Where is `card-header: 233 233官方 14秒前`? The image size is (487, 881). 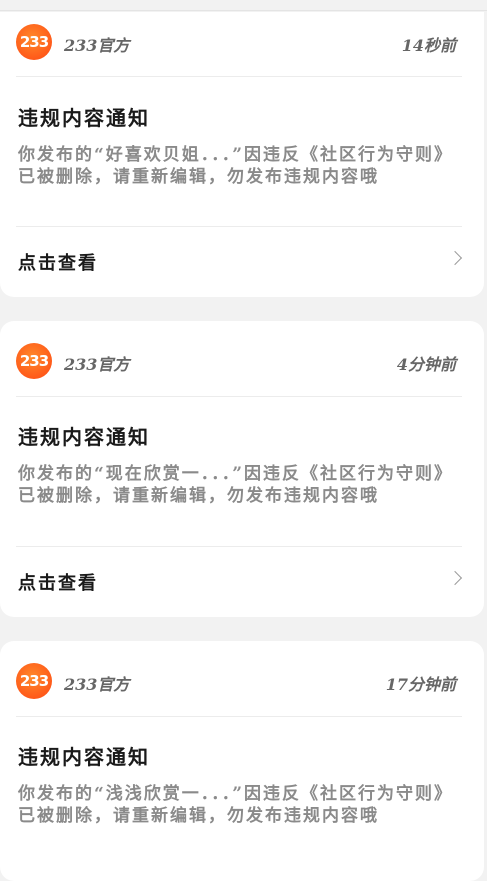
card-header: 233 233官方 14秒前 is located at coordinates (236, 43).